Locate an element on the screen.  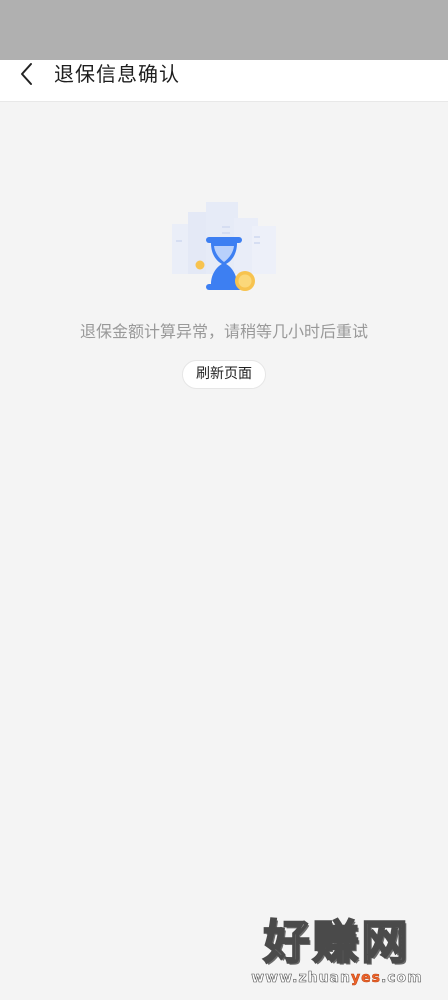
back-button is located at coordinates (27, 74).